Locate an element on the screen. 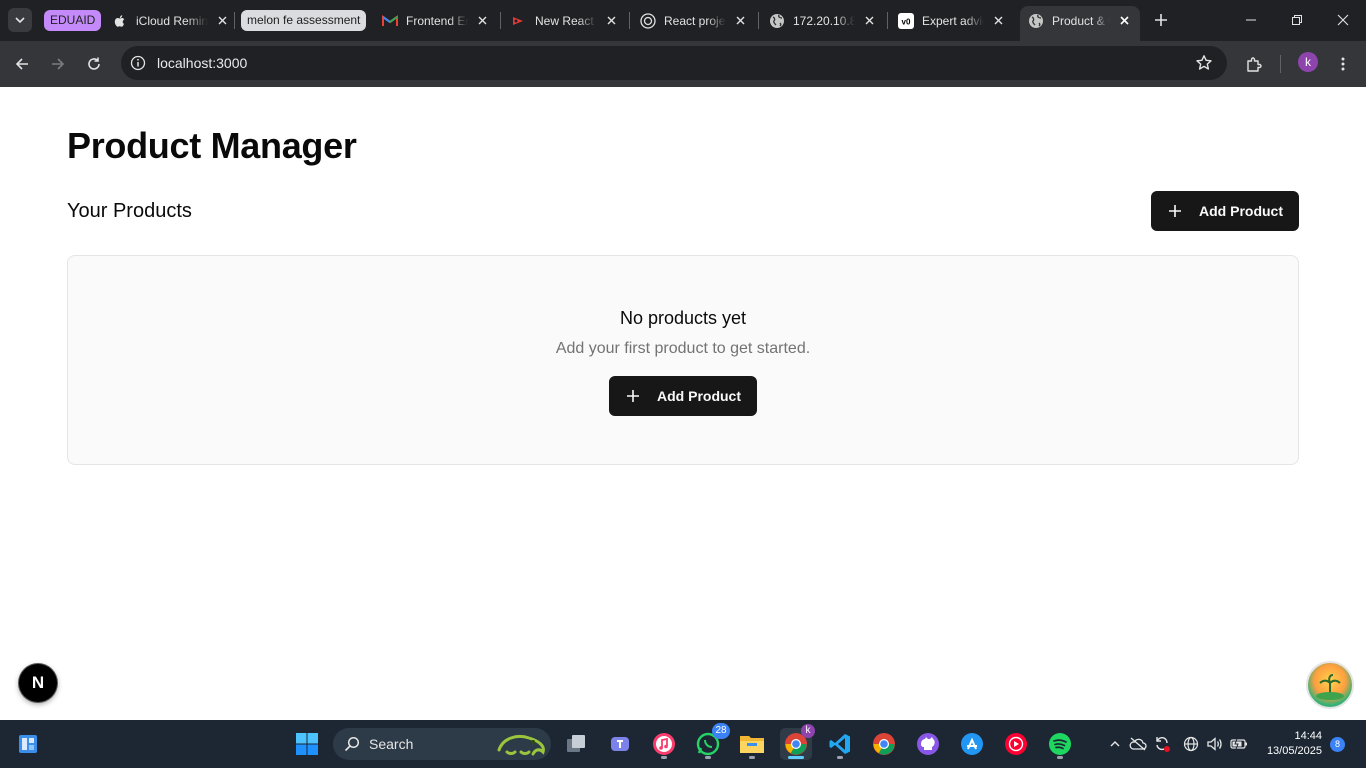 This screenshot has width=1366, height=768. widgets-button is located at coordinates (28, 744).